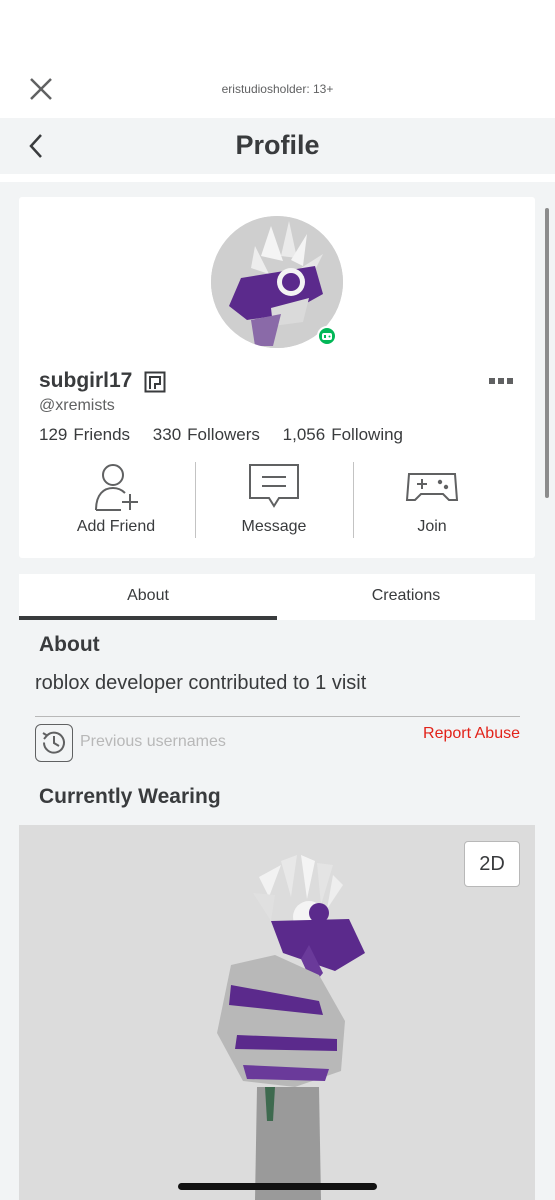  Describe the element at coordinates (277, 282) in the screenshot. I see `avatar` at that location.